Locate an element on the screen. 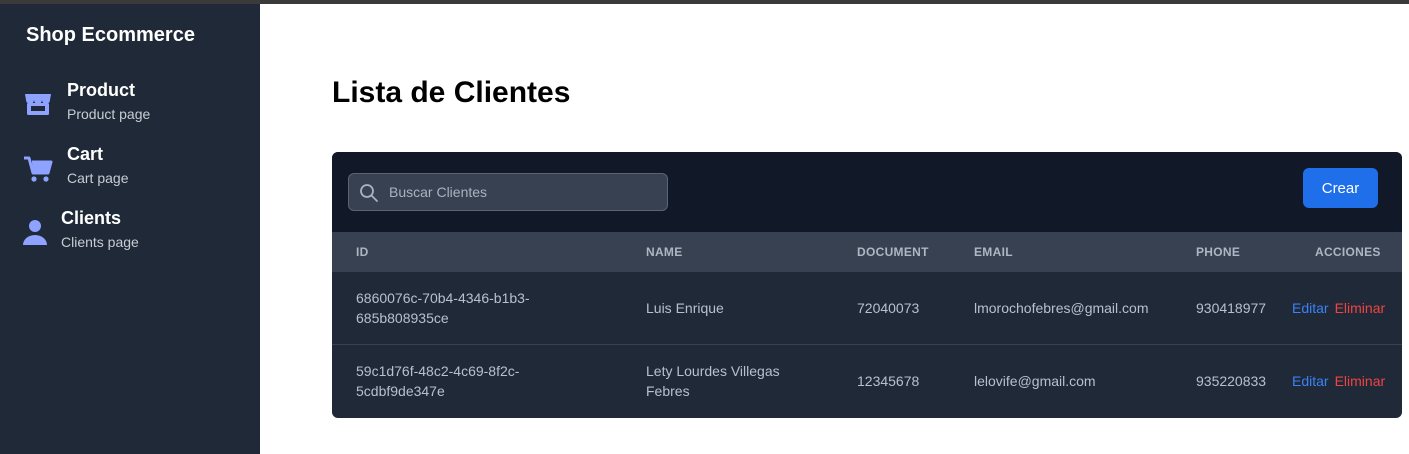  search-box is located at coordinates (508, 192).